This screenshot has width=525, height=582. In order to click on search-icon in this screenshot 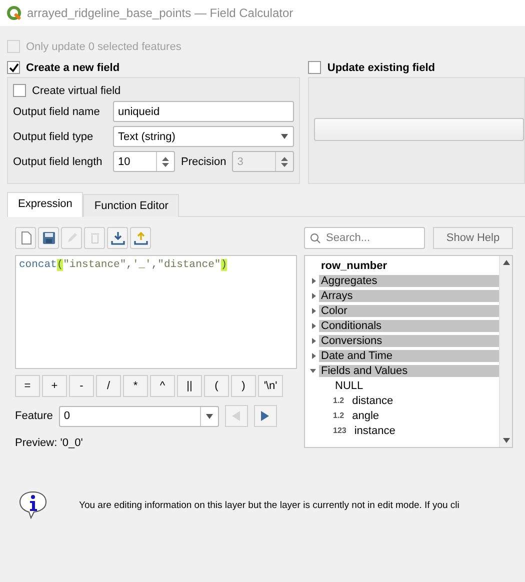, I will do `click(315, 238)`.